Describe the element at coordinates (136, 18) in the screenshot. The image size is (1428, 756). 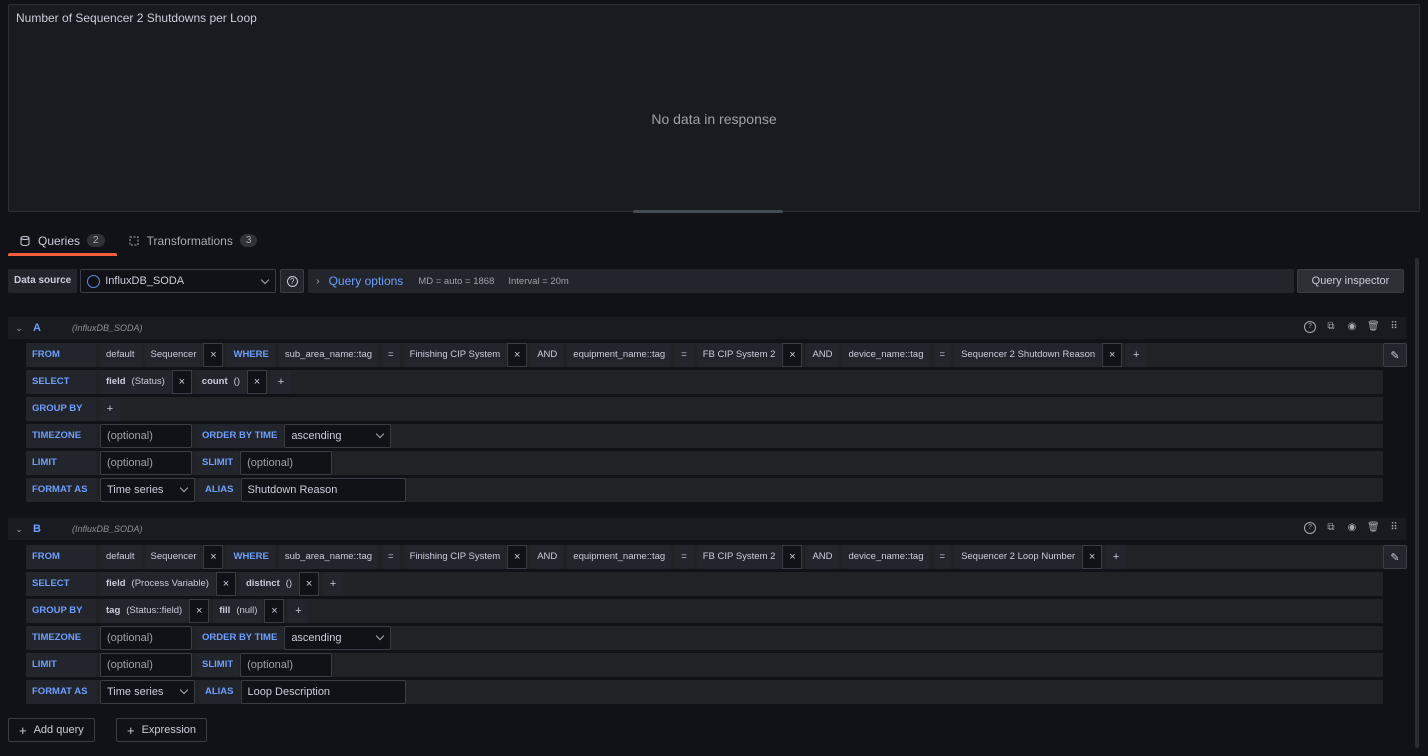
I see `panel-title: Number of Sequencer 2 Shutdowns per Loop` at that location.